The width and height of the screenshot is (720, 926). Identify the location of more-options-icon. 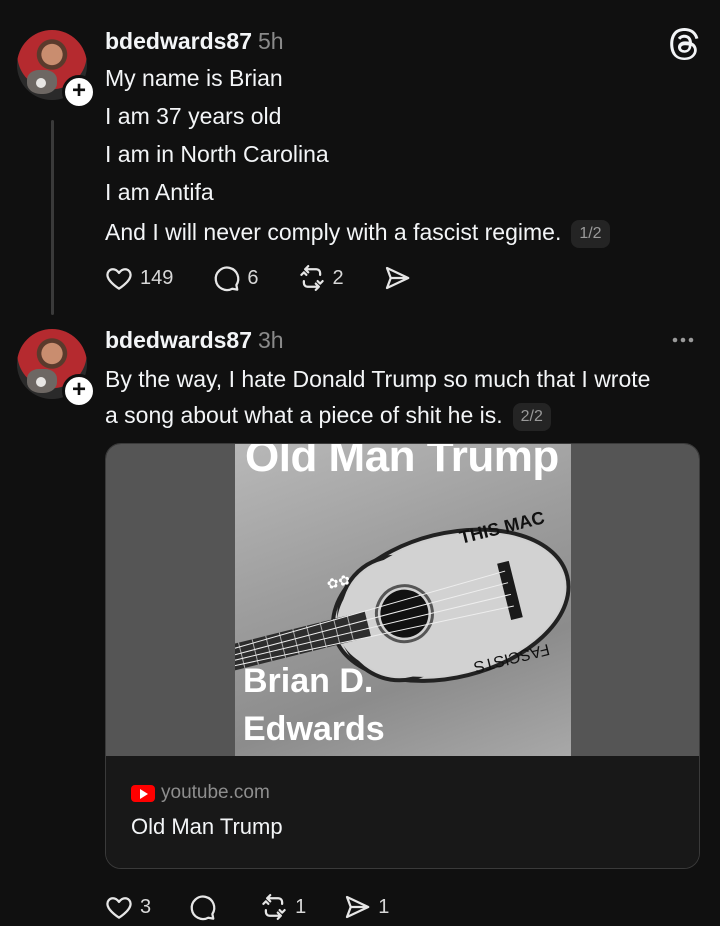
(683, 340).